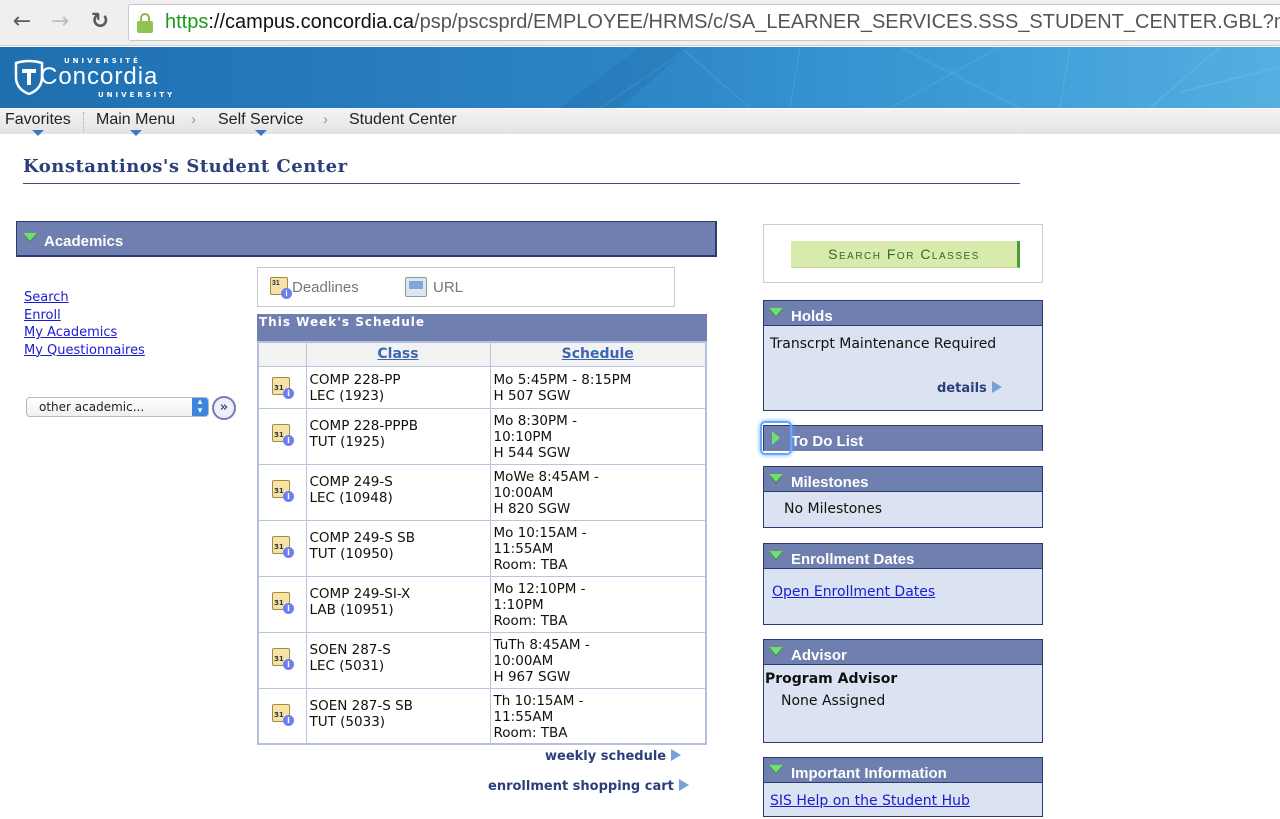 The height and width of the screenshot is (819, 1280). I want to click on todo-header: To Do List, so click(903, 438).